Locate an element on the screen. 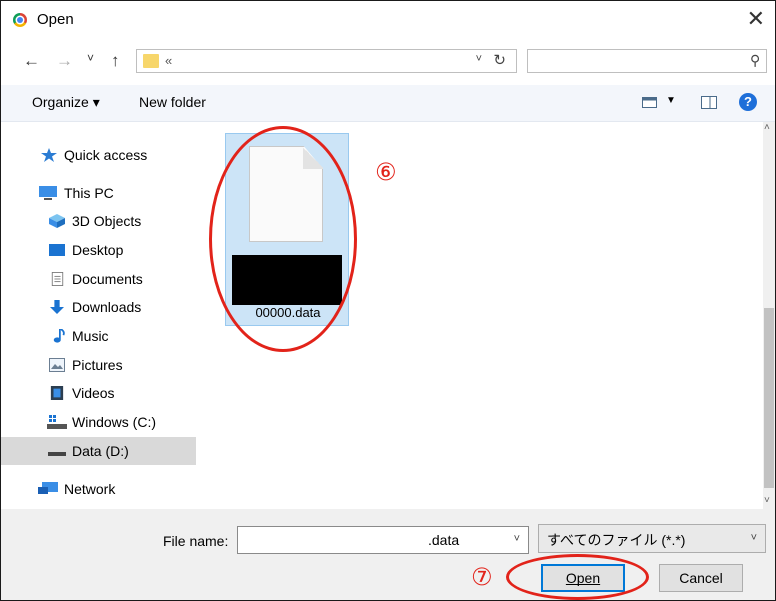 This screenshot has width=776, height=601. cancel-button: Cancel is located at coordinates (701, 578).